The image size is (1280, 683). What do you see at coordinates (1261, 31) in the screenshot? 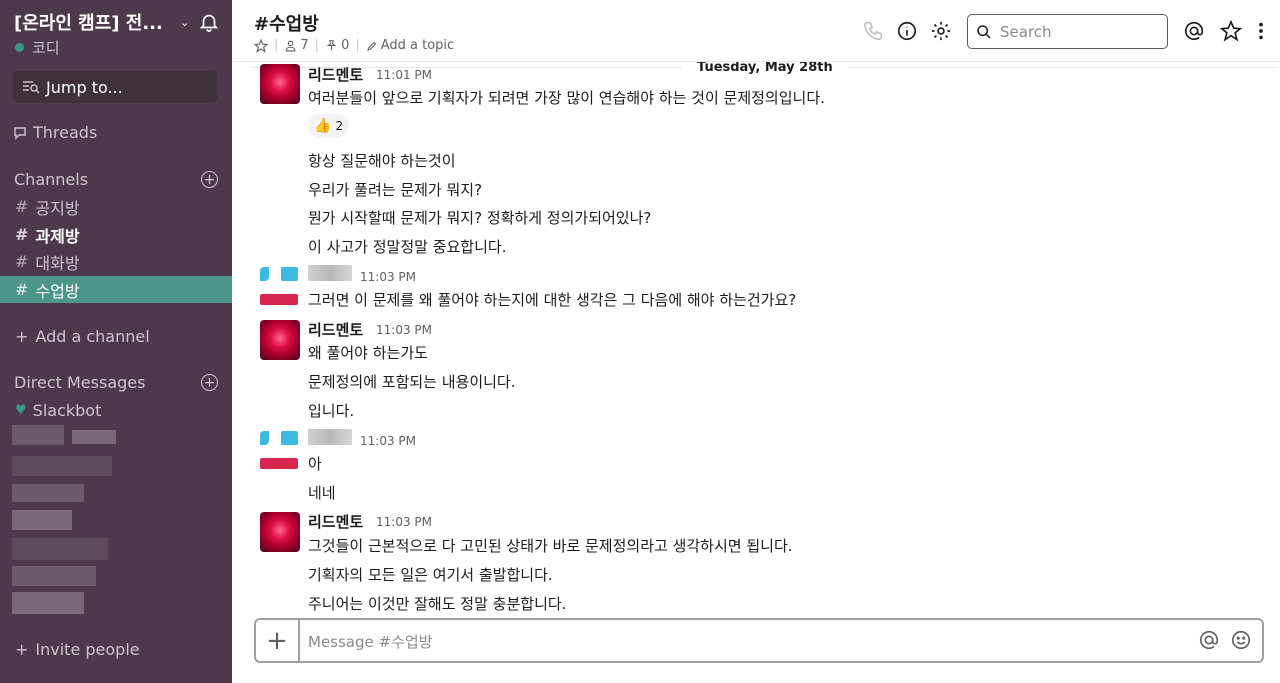
I see `more-icon` at bounding box center [1261, 31].